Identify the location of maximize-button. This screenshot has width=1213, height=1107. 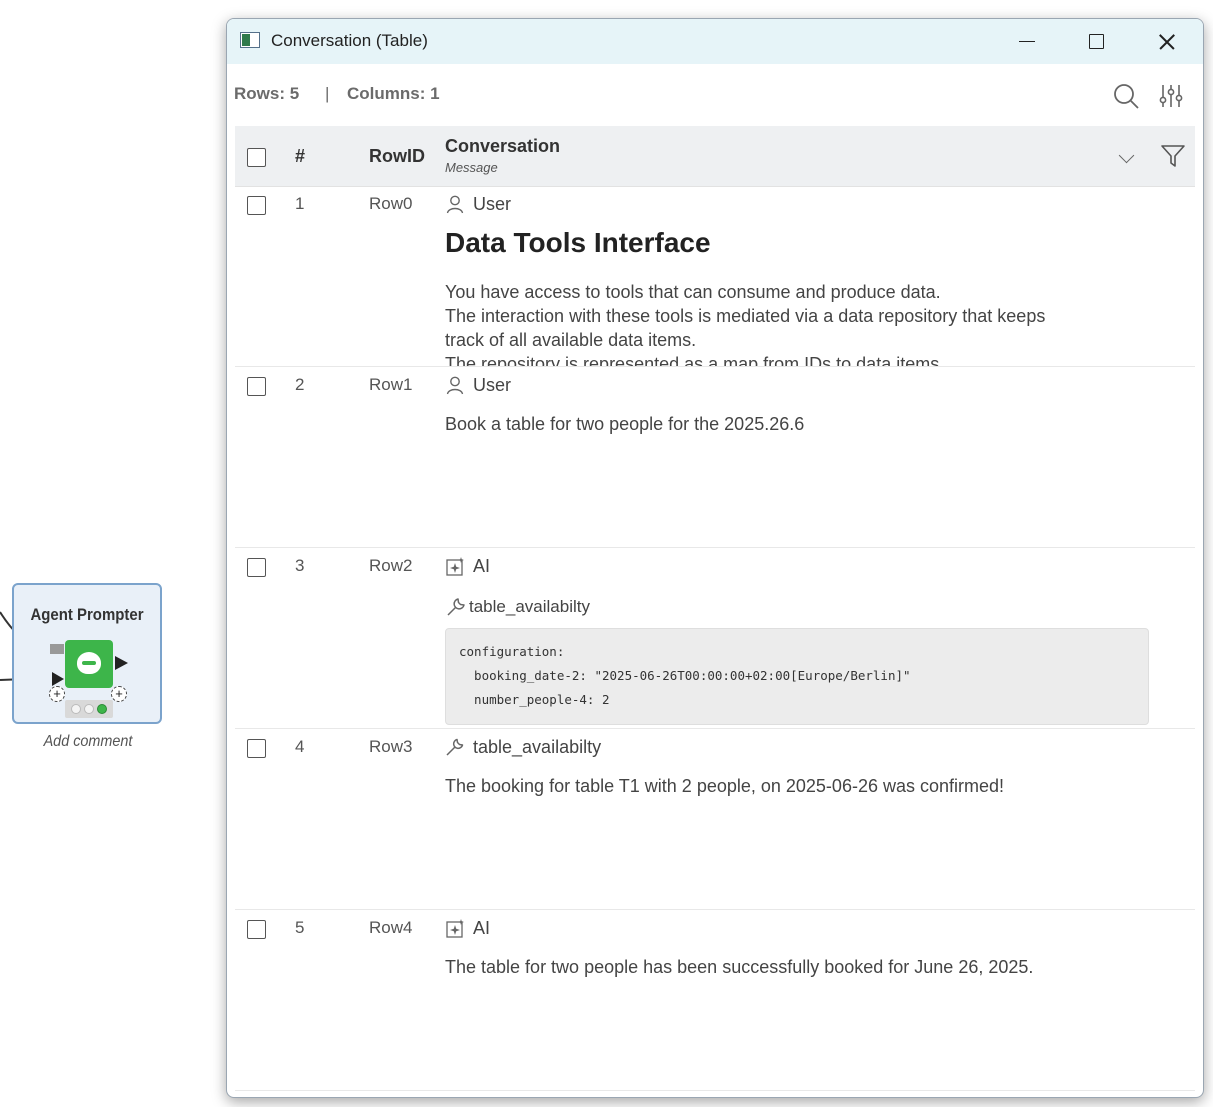
(1096, 41).